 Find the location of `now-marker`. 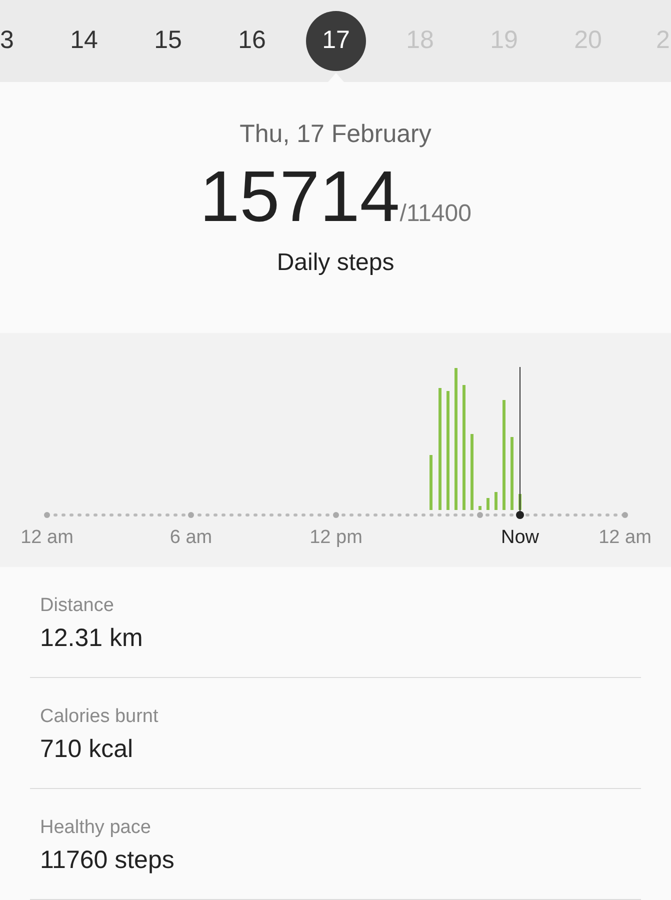

now-marker is located at coordinates (520, 515).